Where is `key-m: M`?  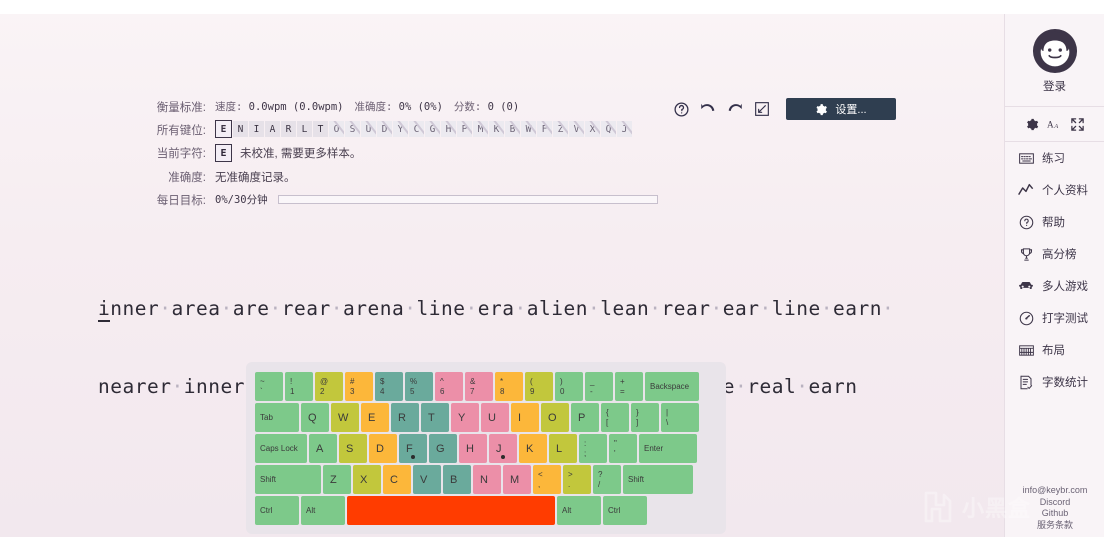 key-m: M is located at coordinates (517, 479).